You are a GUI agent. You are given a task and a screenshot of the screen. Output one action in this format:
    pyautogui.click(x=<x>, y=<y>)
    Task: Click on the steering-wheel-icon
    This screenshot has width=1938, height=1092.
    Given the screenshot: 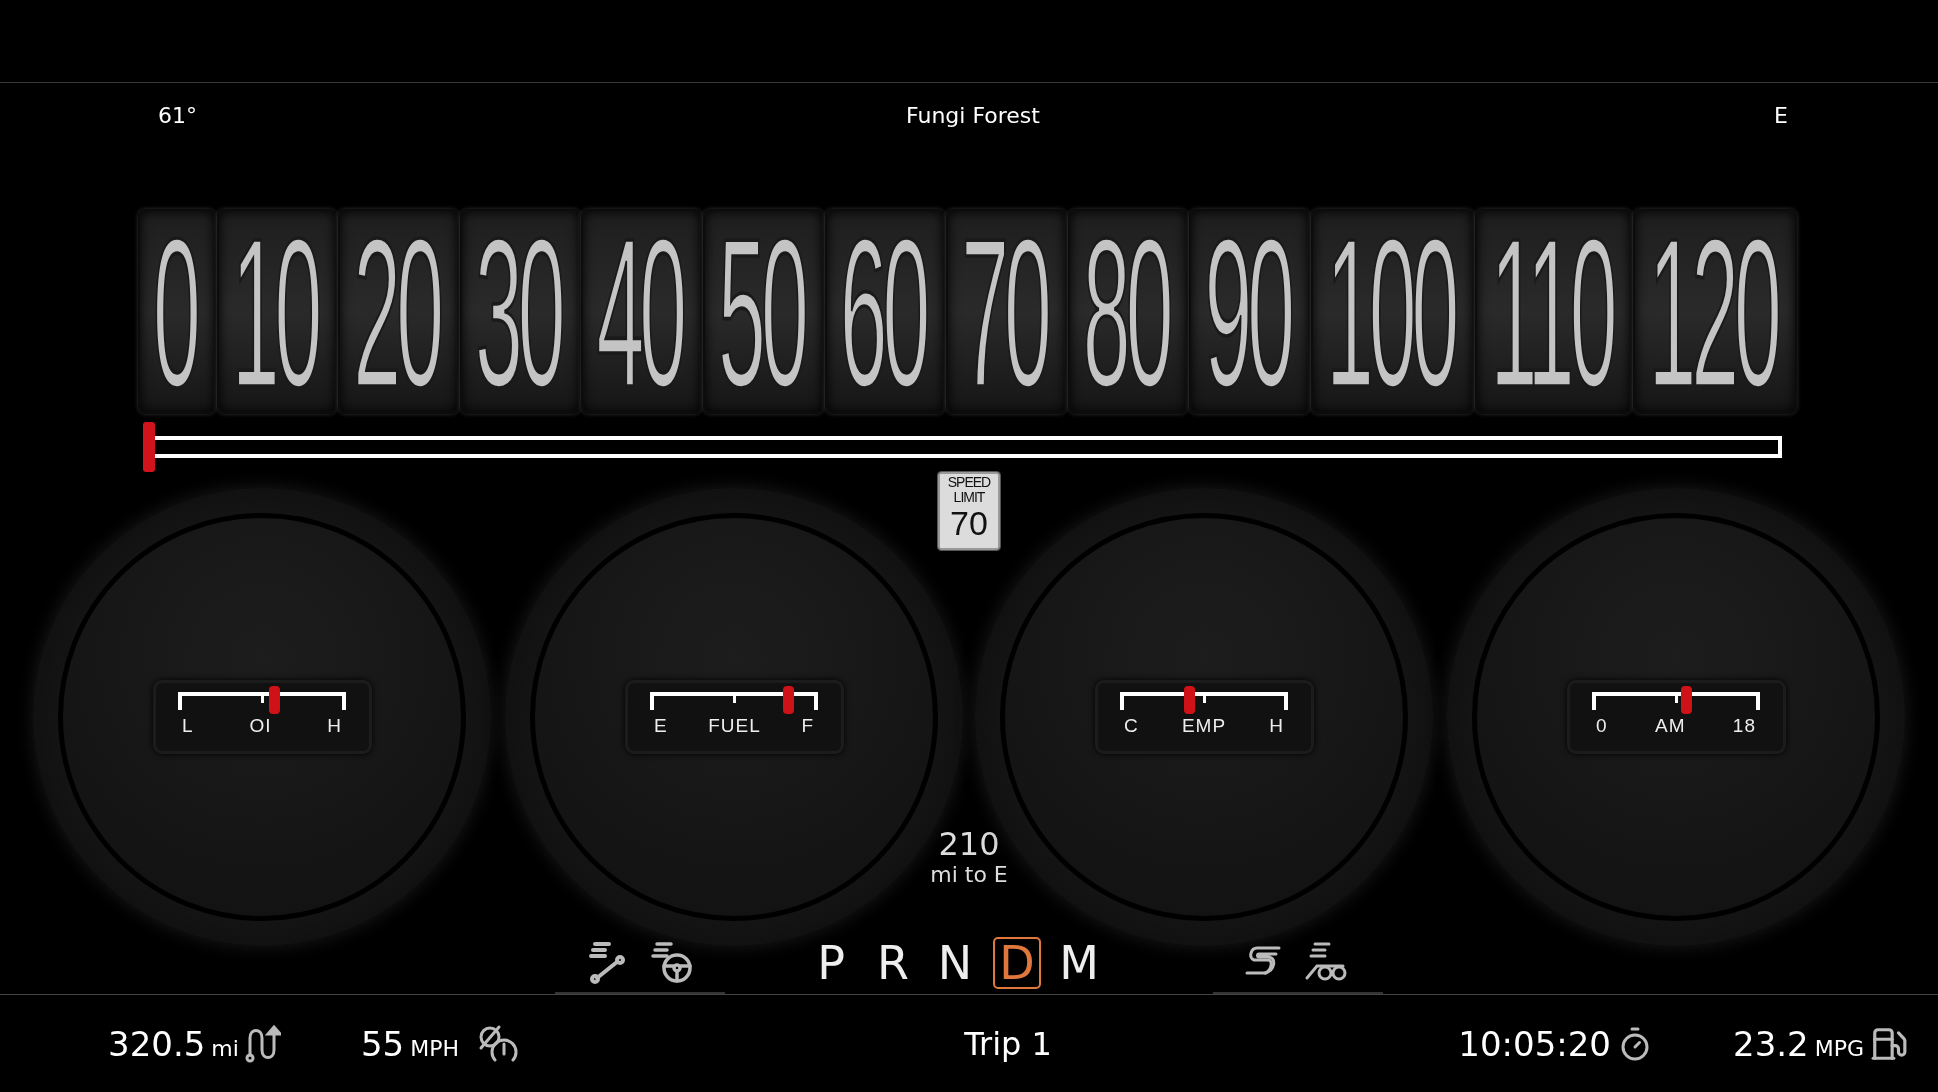 What is the action you would take?
    pyautogui.click(x=672, y=962)
    